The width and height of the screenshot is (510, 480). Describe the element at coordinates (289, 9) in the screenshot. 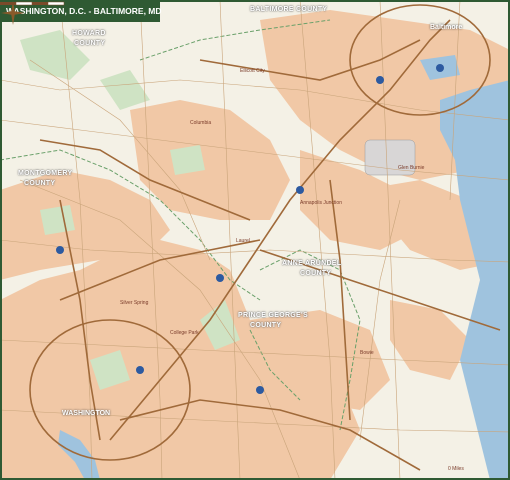

I see `region-label-baltimore-county: BALTIMORE COUNTY` at that location.